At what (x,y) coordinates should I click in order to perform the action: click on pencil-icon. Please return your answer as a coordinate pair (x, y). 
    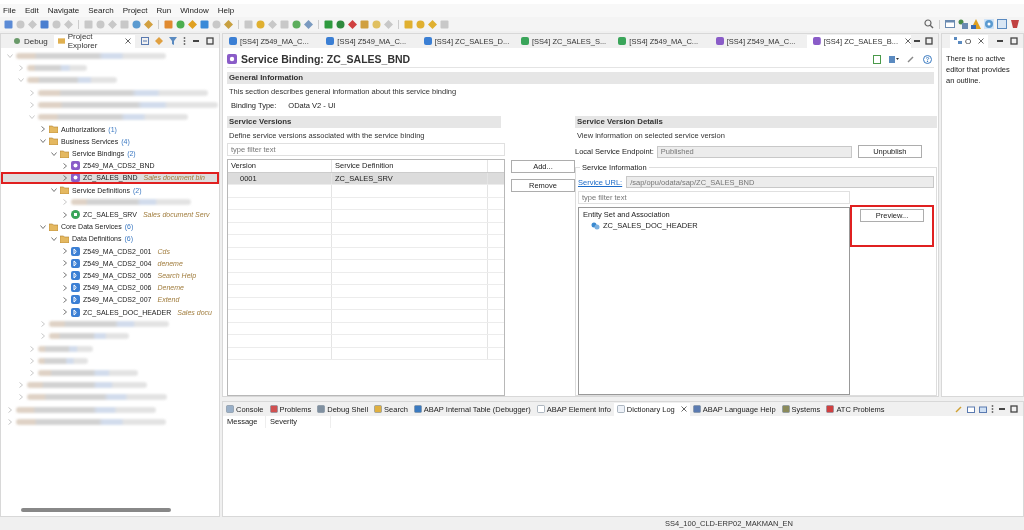
    Looking at the image, I should click on (911, 59).